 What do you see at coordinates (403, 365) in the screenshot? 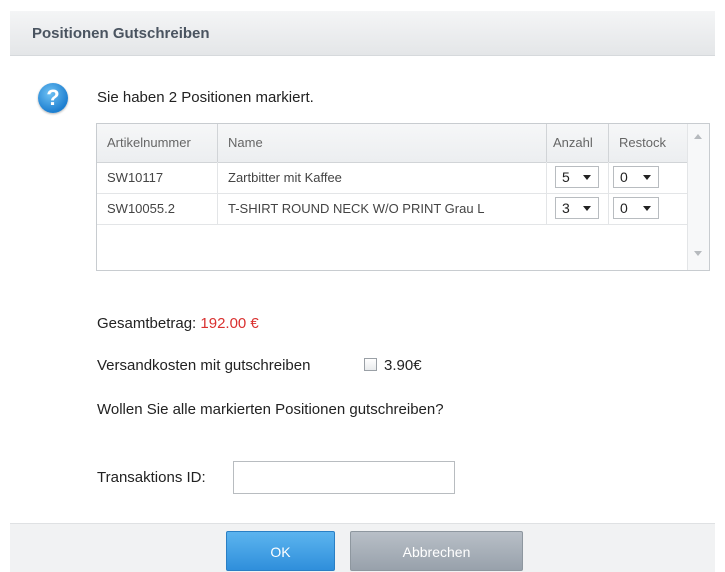
I see `shipping-amount: 3.90€` at bounding box center [403, 365].